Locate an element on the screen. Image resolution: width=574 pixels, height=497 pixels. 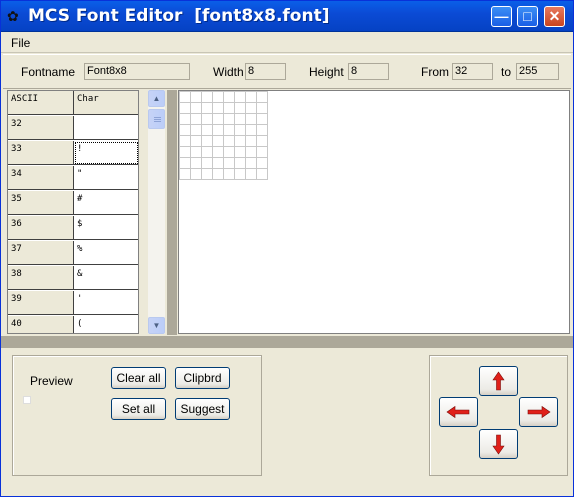
table-row: 32 is located at coordinates (73, 128).